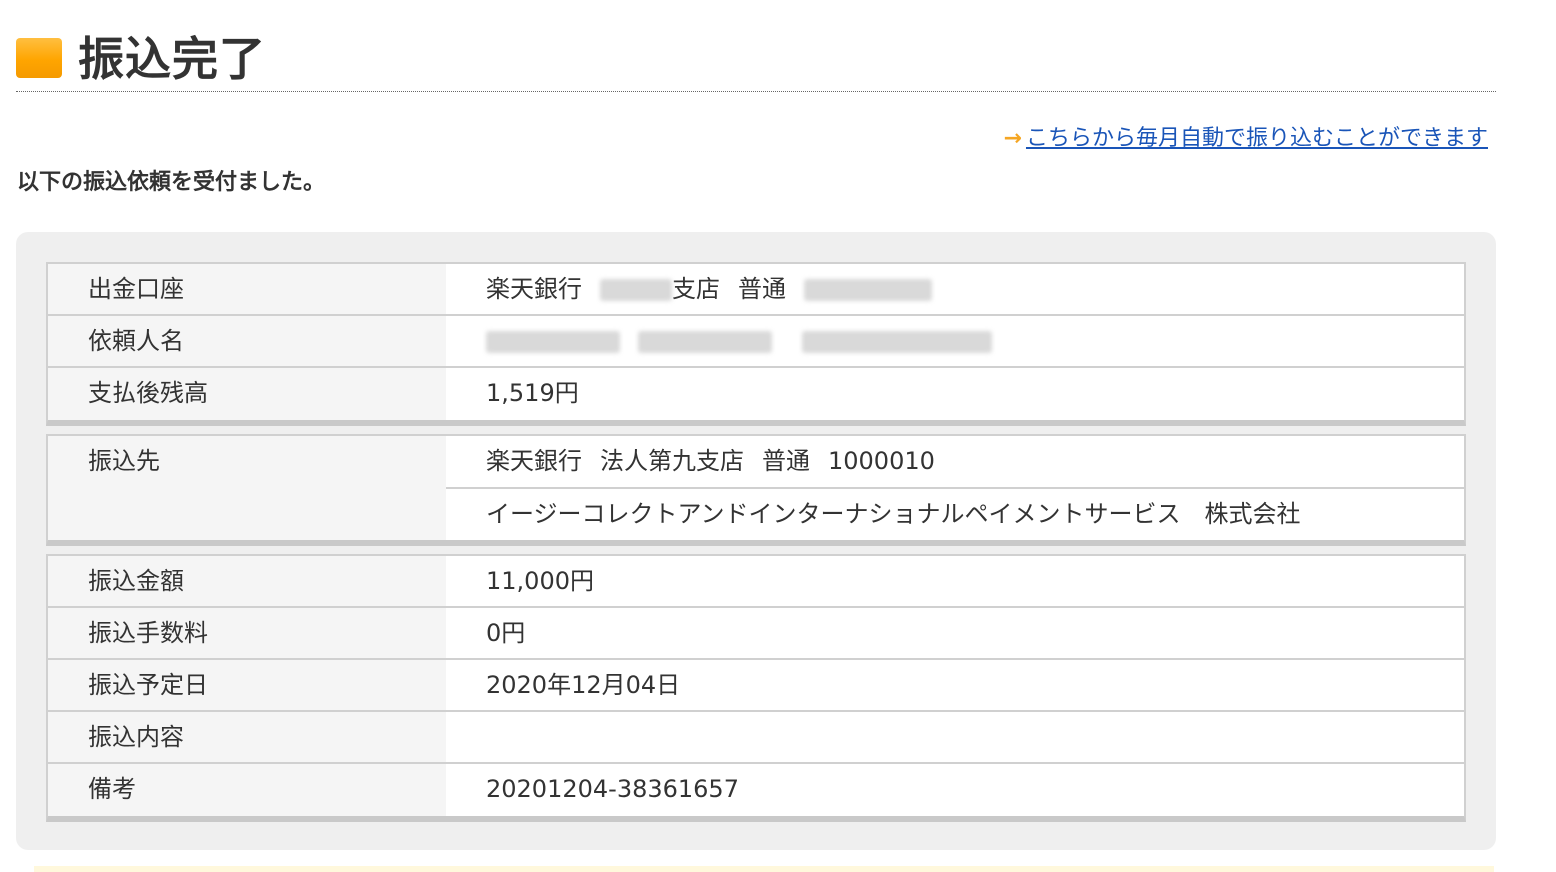 The height and width of the screenshot is (872, 1556). Describe the element at coordinates (868, 290) in the screenshot. I see `redacted-account-number` at that location.